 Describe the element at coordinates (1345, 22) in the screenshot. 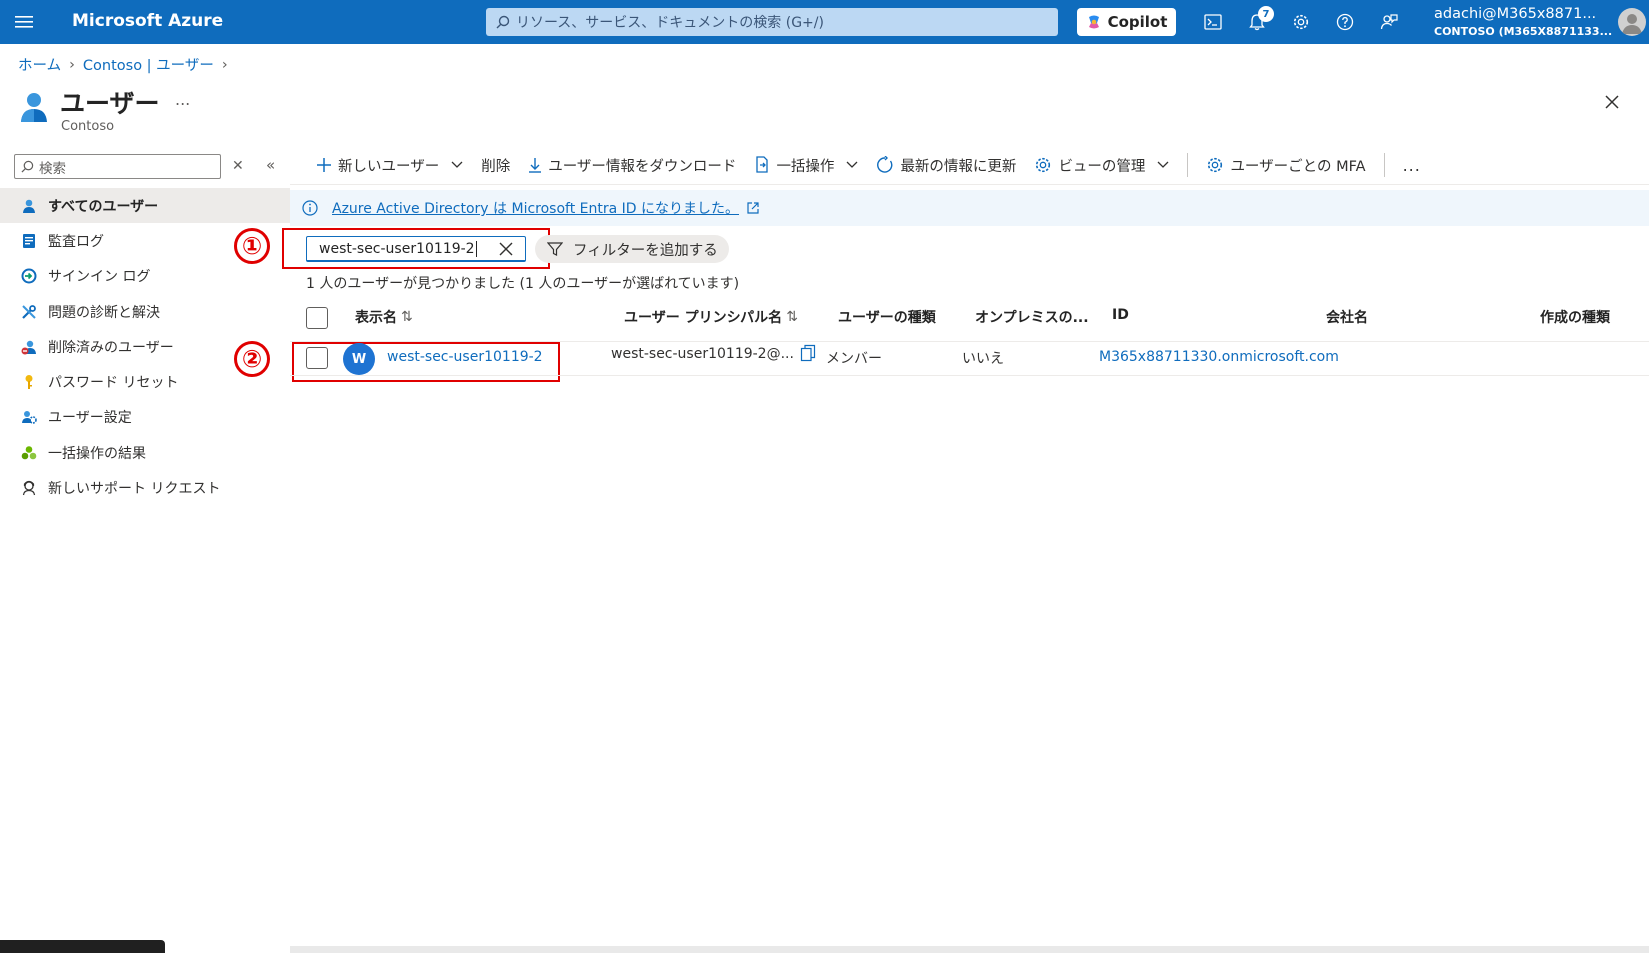

I see `help-icon` at that location.